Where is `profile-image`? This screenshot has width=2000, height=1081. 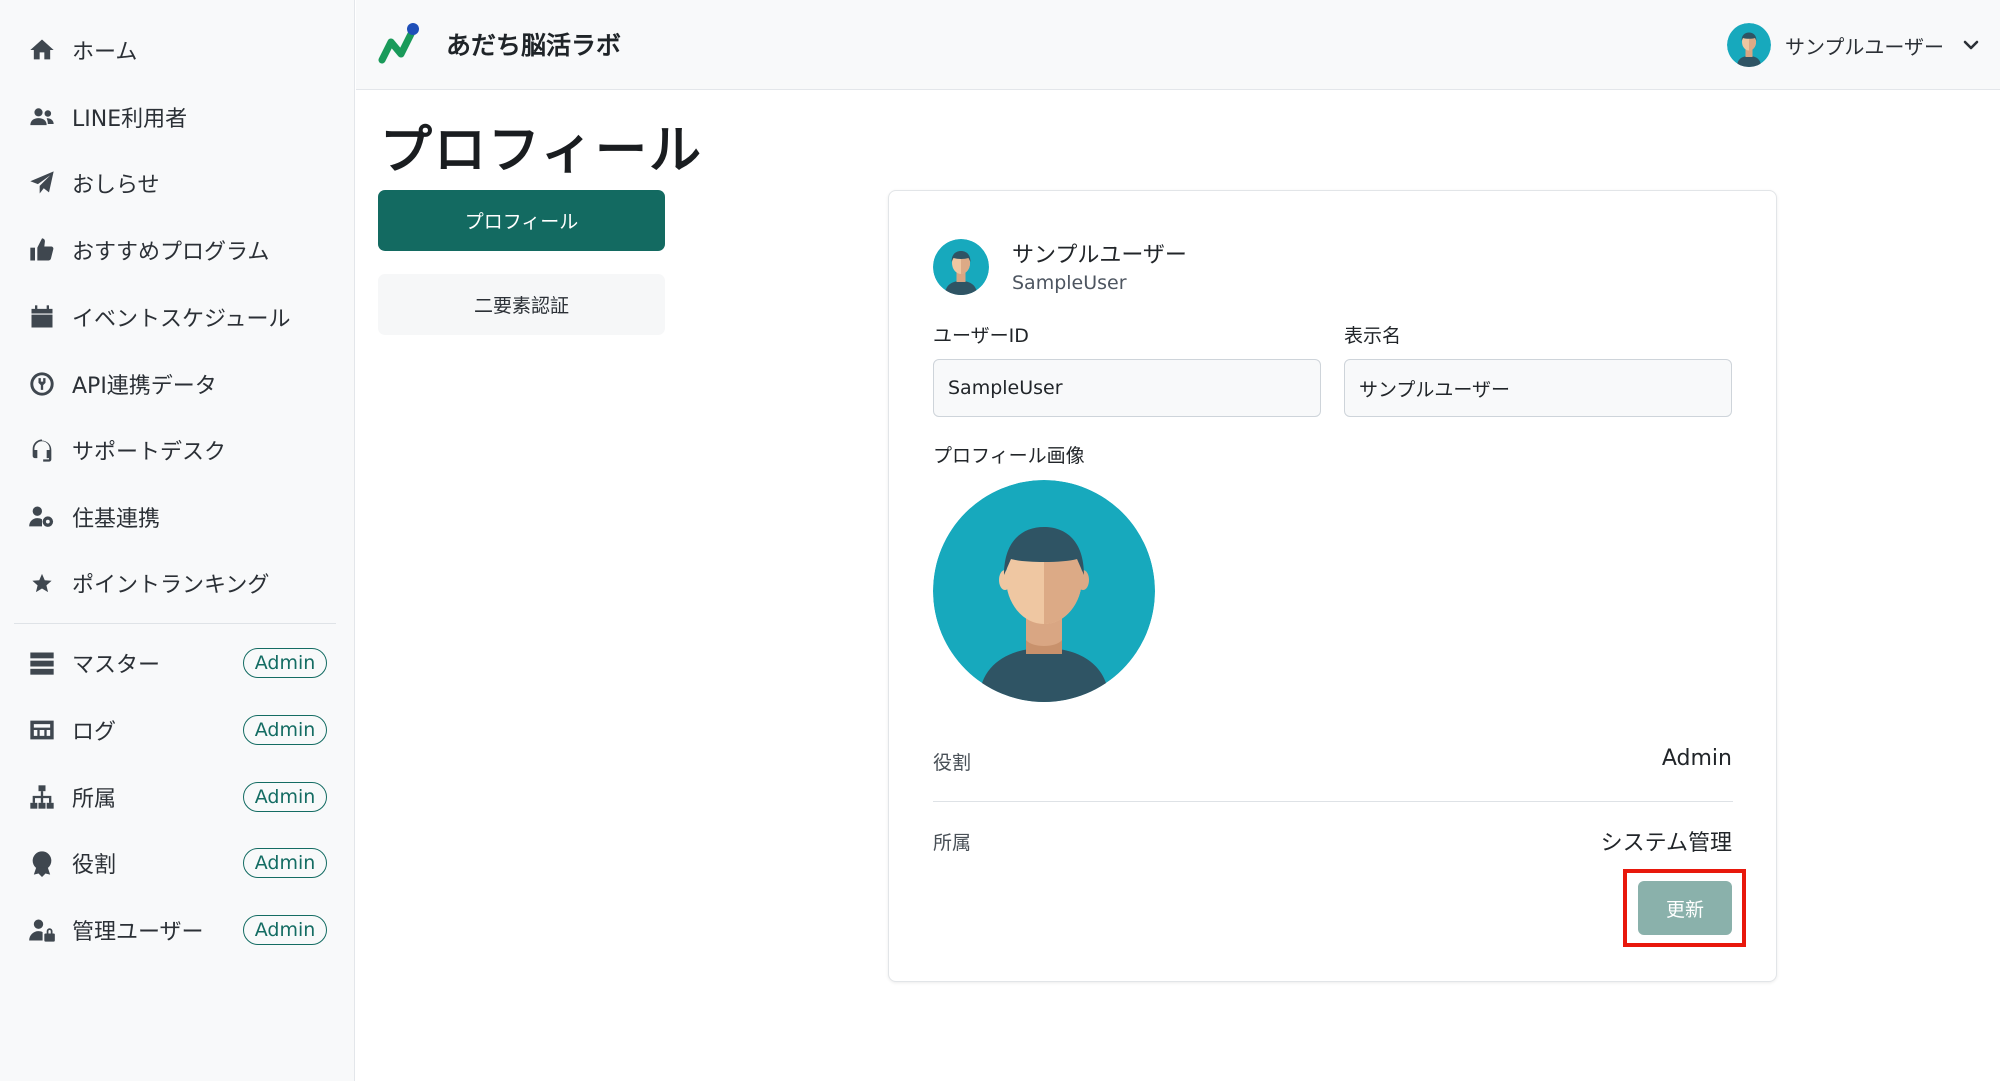
profile-image is located at coordinates (1044, 591).